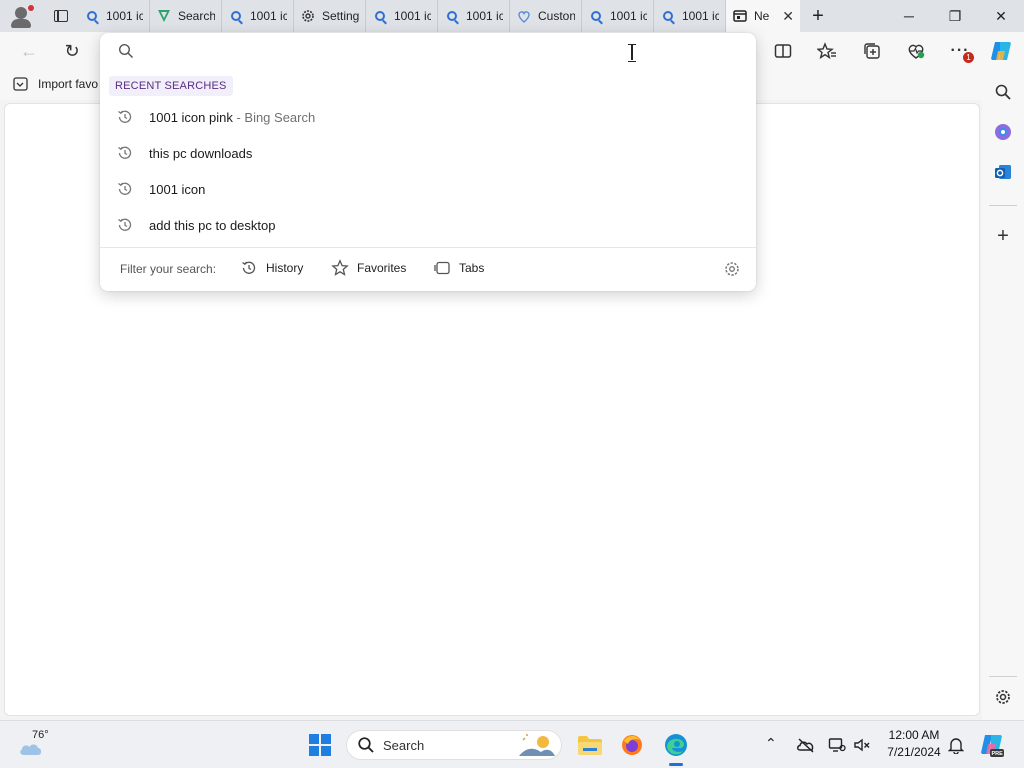 This screenshot has width=1024, height=768. I want to click on minimize-button: ─, so click(909, 16).